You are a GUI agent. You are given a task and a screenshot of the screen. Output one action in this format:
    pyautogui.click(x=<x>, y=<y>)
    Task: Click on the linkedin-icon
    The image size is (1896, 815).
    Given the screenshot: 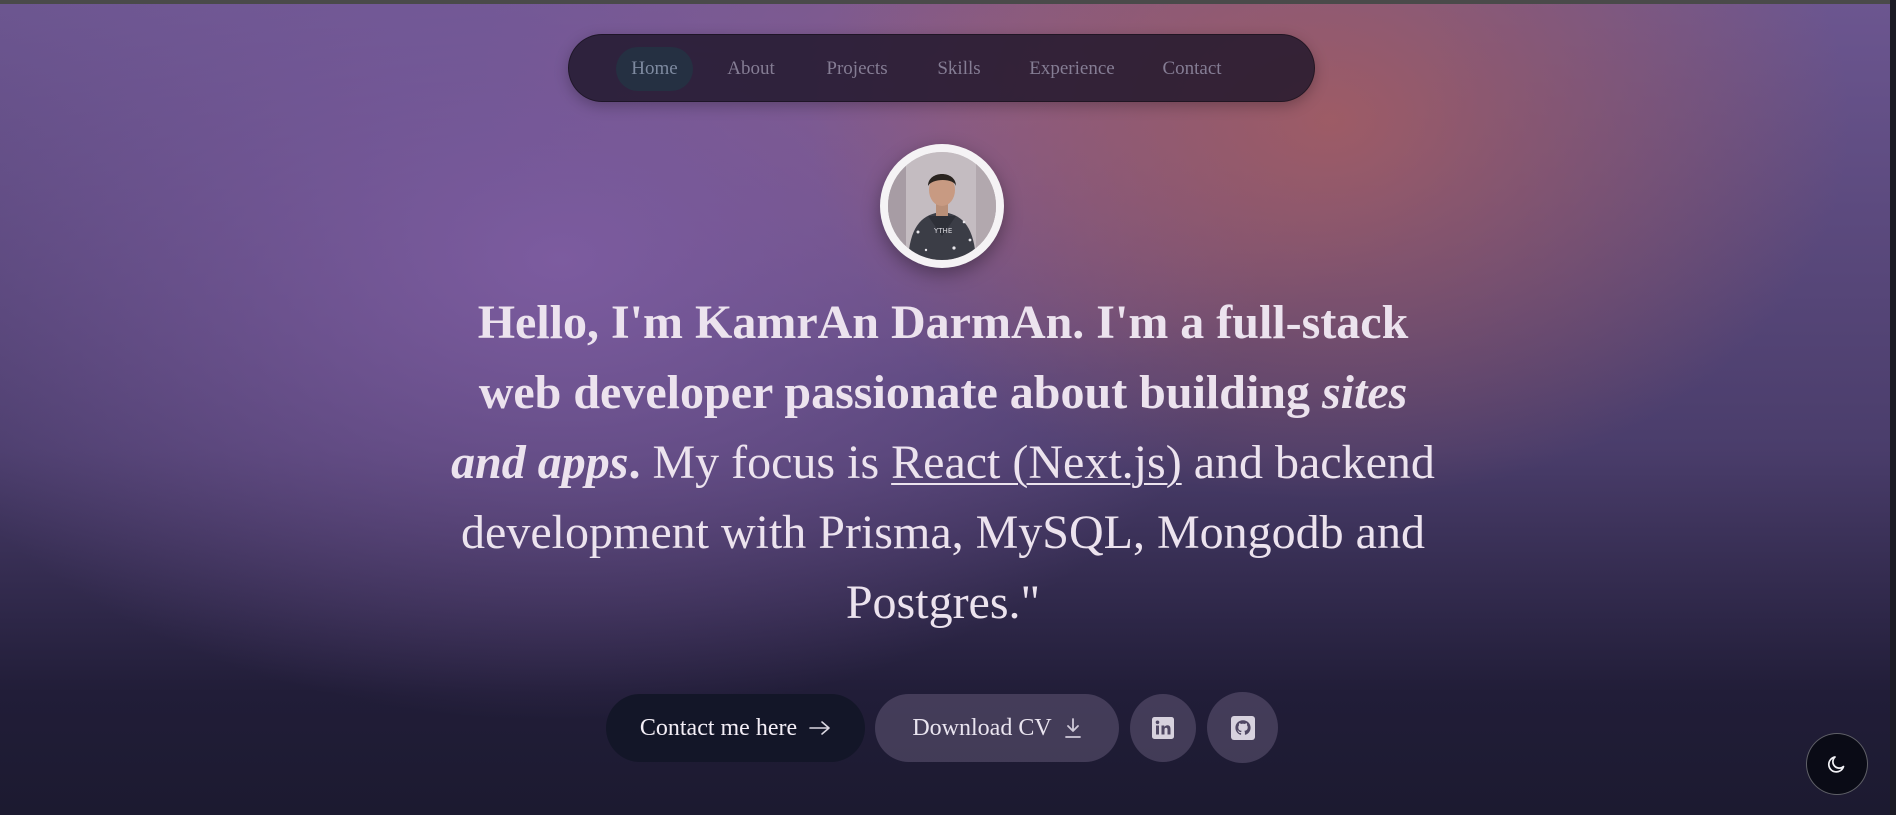 What is the action you would take?
    pyautogui.click(x=1163, y=728)
    